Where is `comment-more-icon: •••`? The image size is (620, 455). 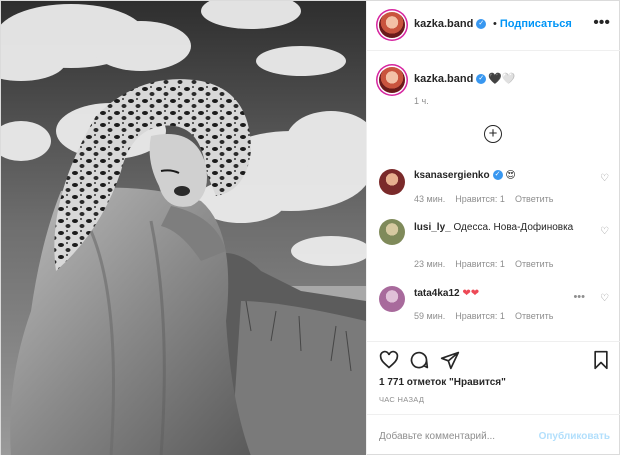
comment-more-icon: ••• is located at coordinates (579, 297).